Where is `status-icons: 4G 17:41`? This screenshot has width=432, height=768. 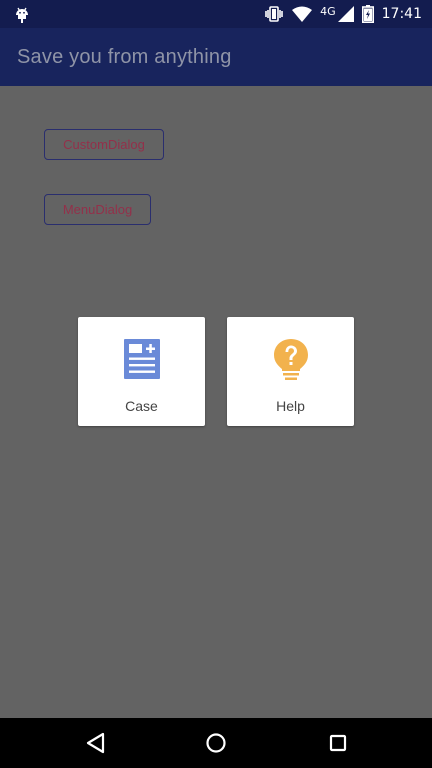 status-icons: 4G 17:41 is located at coordinates (343, 14).